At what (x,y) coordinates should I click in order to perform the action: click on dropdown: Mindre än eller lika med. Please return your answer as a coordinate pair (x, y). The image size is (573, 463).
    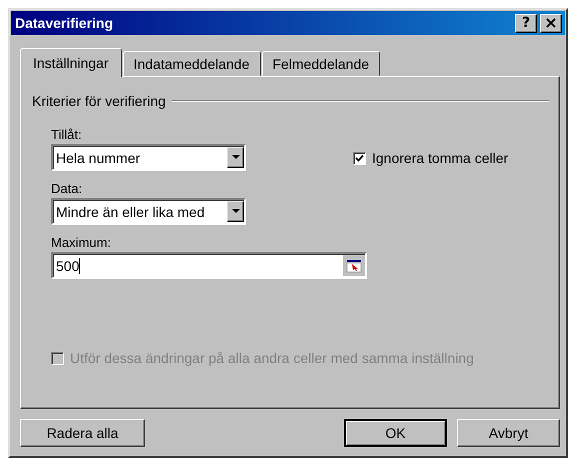
    Looking at the image, I should click on (148, 211).